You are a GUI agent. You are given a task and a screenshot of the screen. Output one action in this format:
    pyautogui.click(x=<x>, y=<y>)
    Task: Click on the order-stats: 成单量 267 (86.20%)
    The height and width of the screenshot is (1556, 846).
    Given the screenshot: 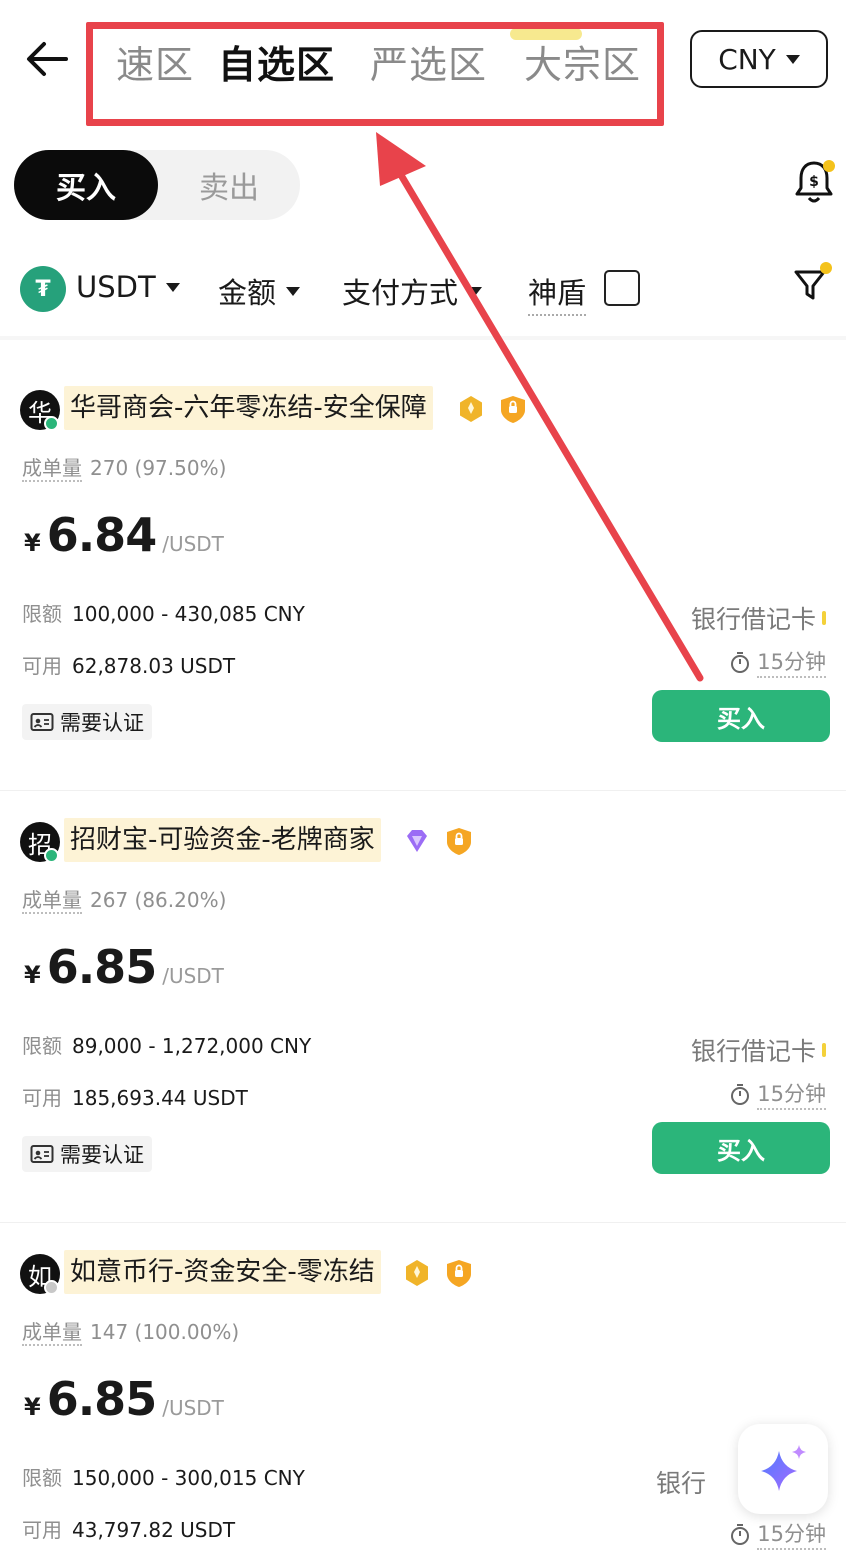 What is the action you would take?
    pyautogui.click(x=124, y=899)
    